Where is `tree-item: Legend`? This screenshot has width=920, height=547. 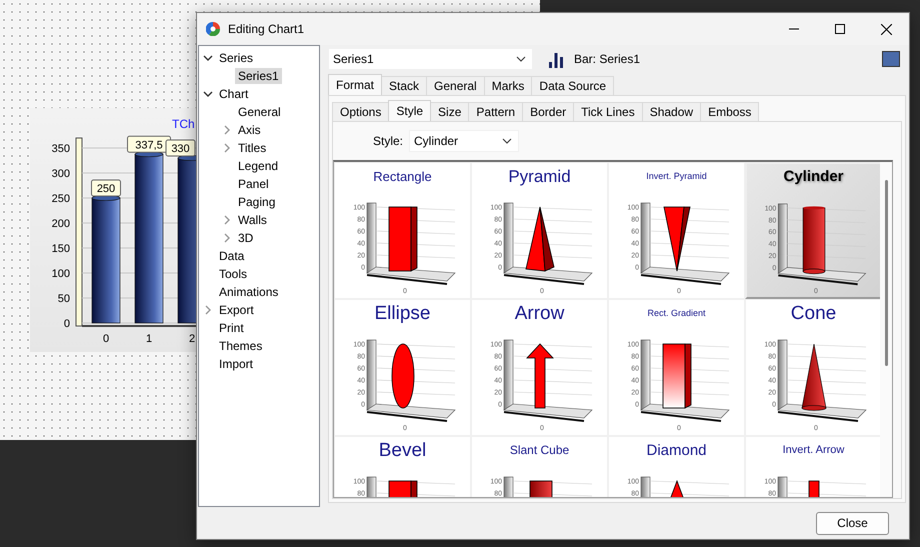
tree-item: Legend is located at coordinates (258, 166).